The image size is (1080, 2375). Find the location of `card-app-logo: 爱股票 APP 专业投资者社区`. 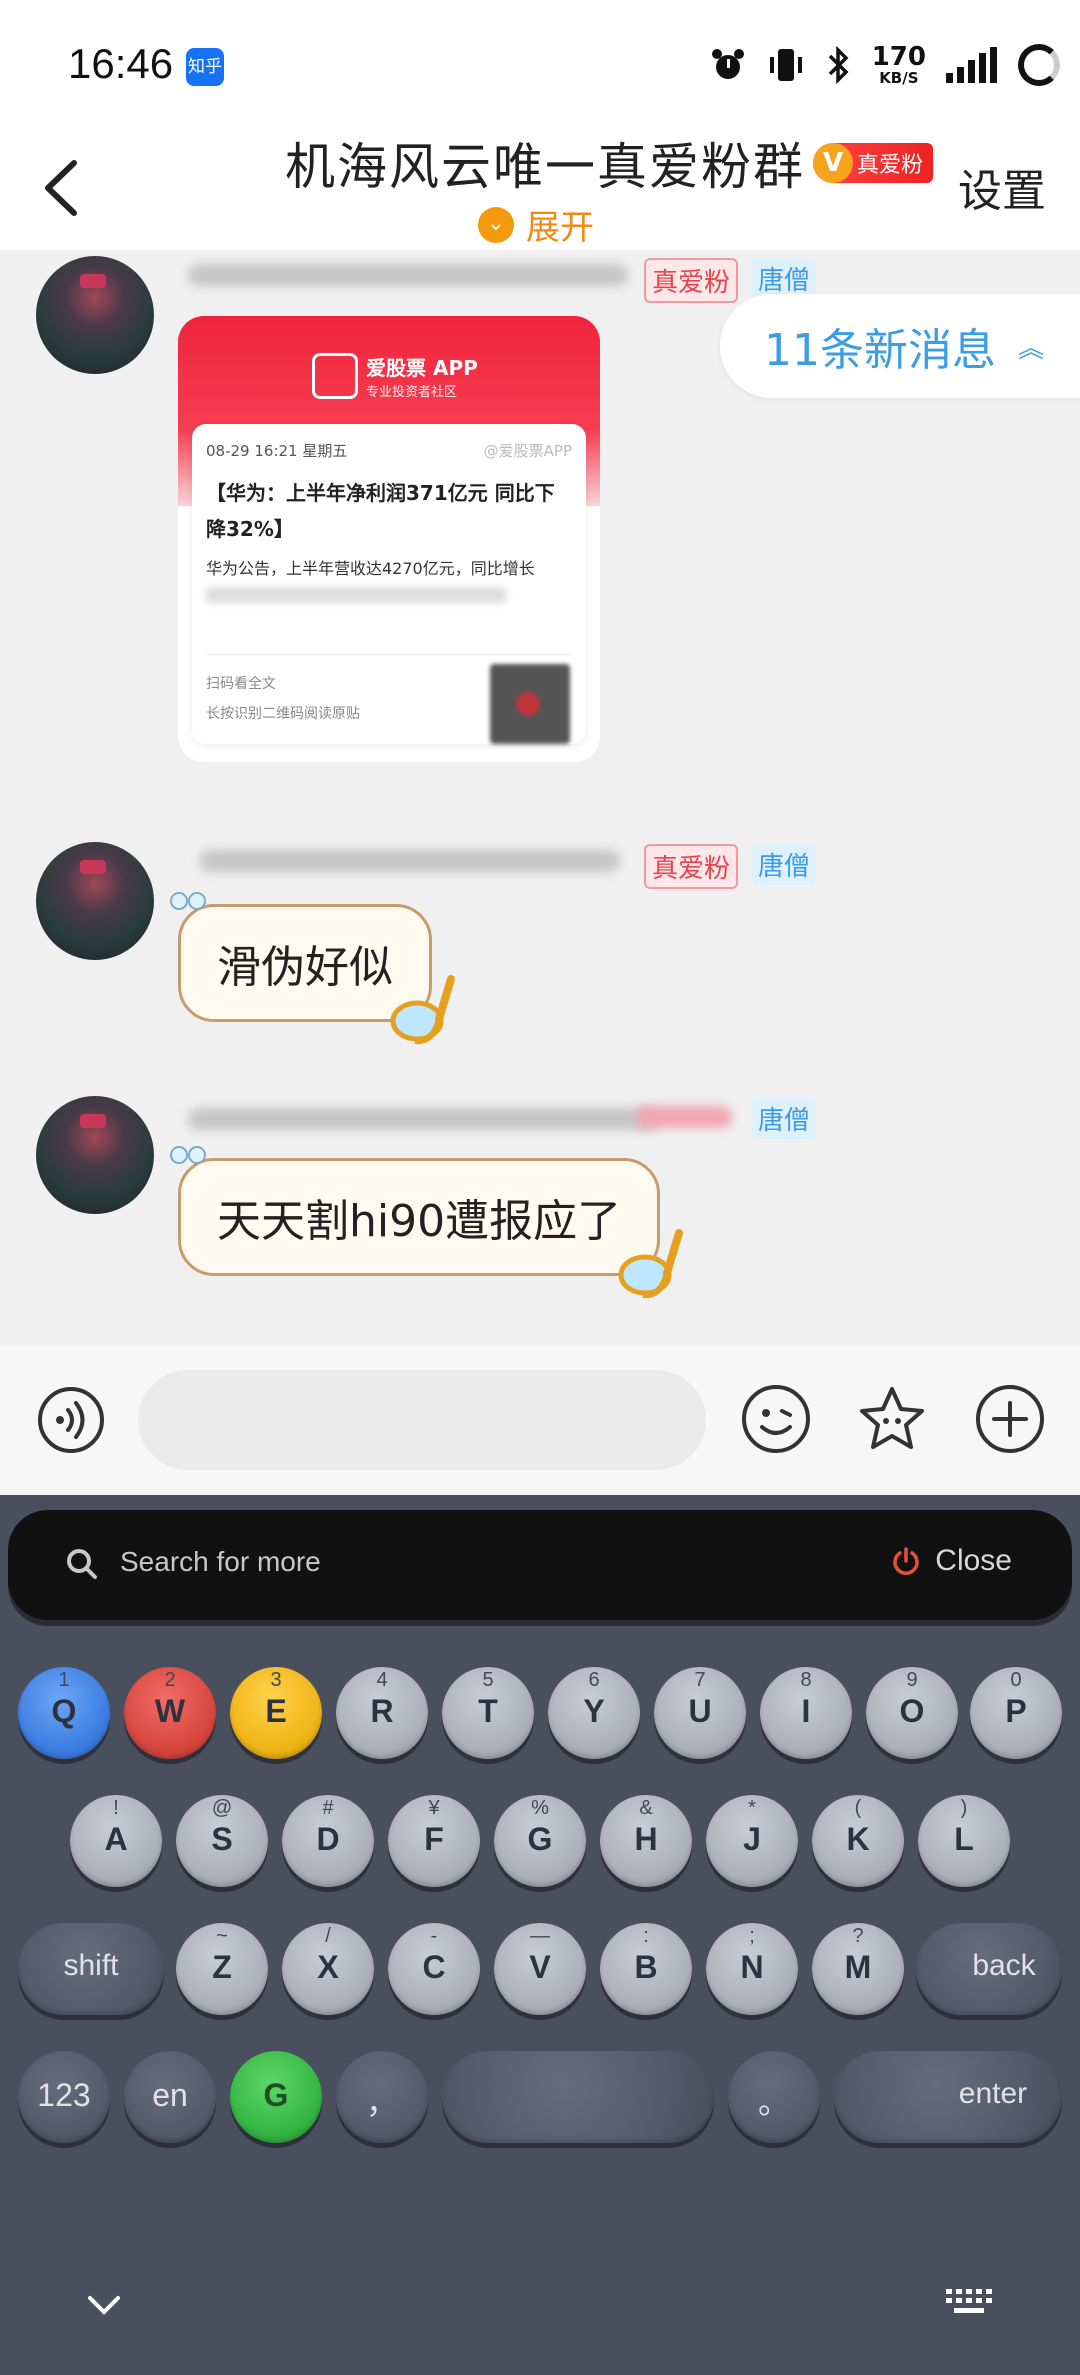

card-app-logo: 爱股票 APP 专业投资者社区 is located at coordinates (395, 376).